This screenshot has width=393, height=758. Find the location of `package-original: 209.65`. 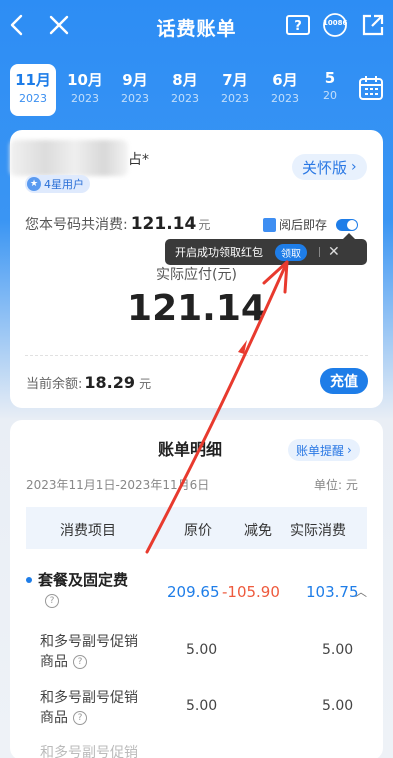

package-original: 209.65 is located at coordinates (193, 592).